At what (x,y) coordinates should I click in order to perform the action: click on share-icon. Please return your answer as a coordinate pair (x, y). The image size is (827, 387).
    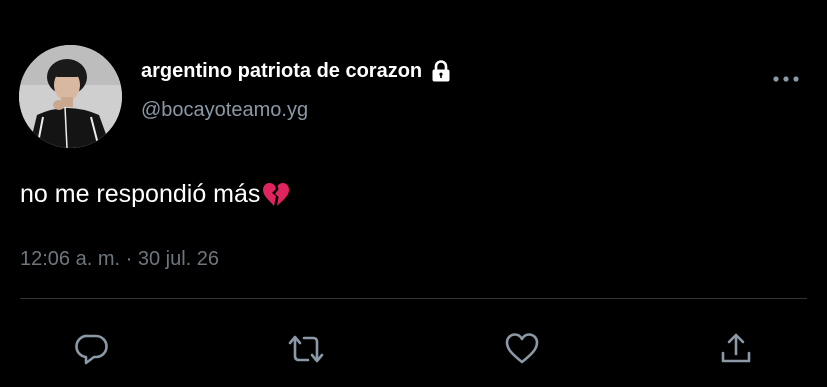
    Looking at the image, I should click on (736, 348).